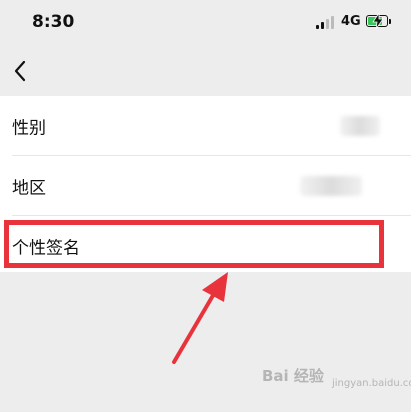  What do you see at coordinates (29, 128) in the screenshot?
I see `row-label-gender: 性别` at bounding box center [29, 128].